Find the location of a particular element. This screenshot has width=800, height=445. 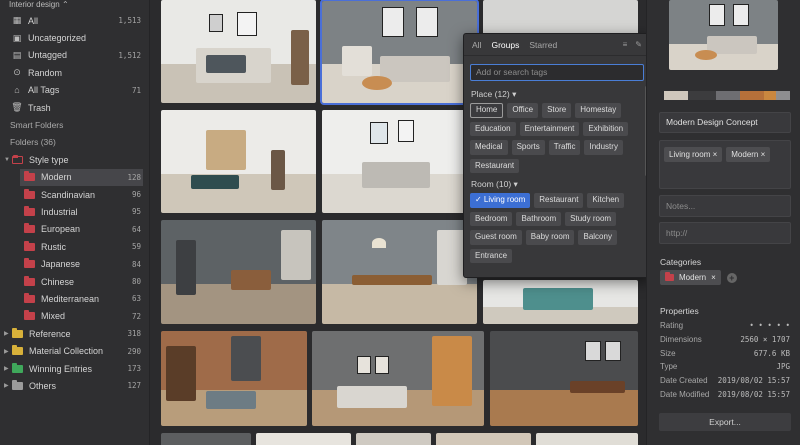

smart-folders-header: Smart Folders is located at coordinates (74, 124).